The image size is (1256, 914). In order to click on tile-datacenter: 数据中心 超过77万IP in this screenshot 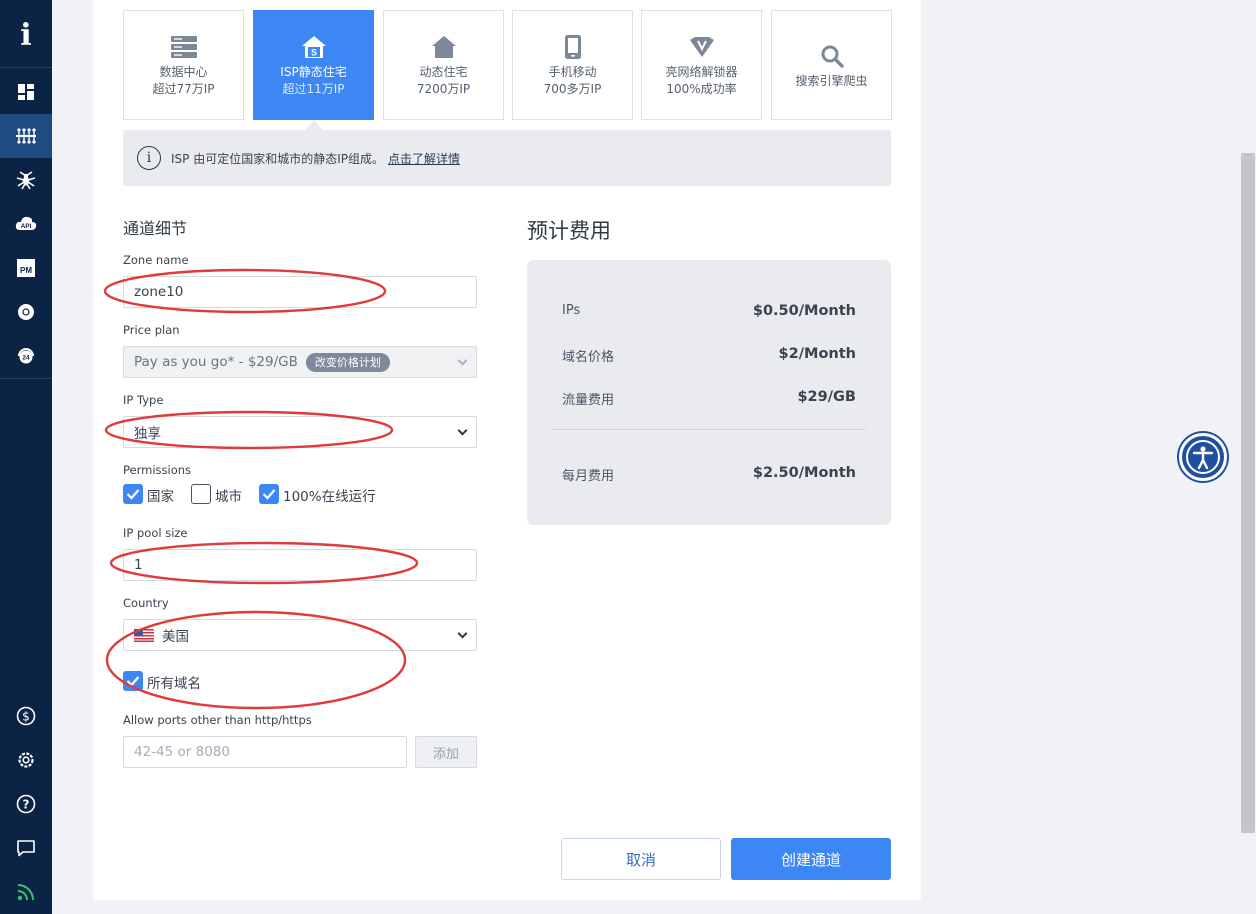, I will do `click(183, 65)`.